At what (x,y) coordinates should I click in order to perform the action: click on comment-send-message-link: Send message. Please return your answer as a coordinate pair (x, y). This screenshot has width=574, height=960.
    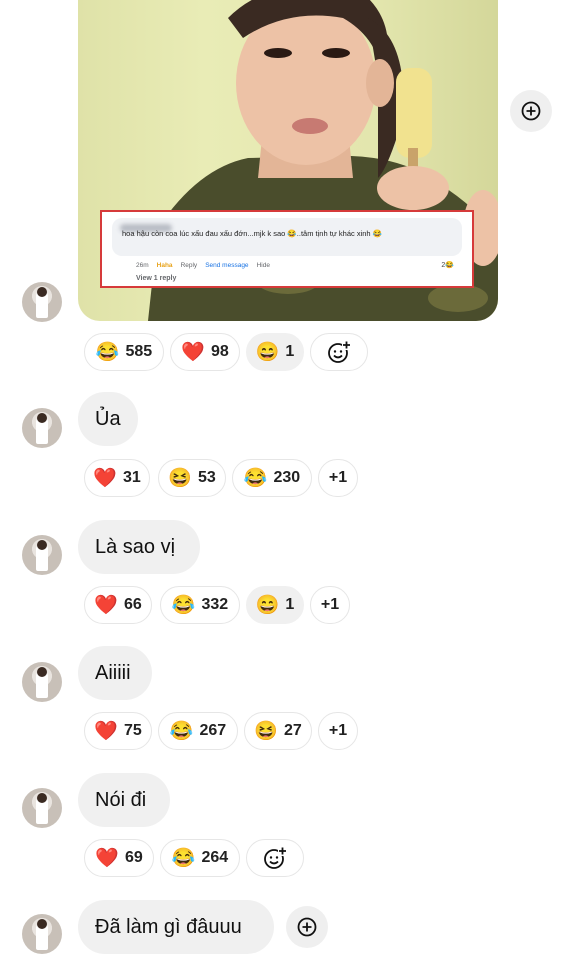
    Looking at the image, I should click on (227, 265).